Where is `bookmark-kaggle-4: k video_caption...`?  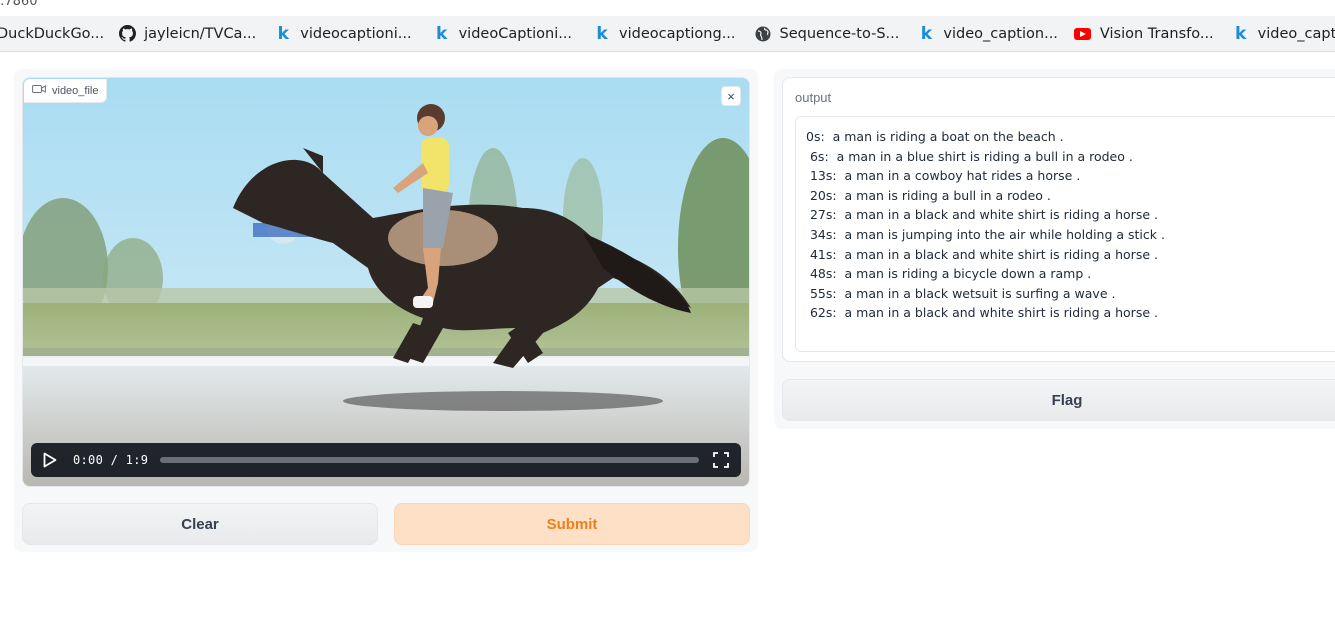 bookmark-kaggle-4: k video_caption... is located at coordinates (987, 33).